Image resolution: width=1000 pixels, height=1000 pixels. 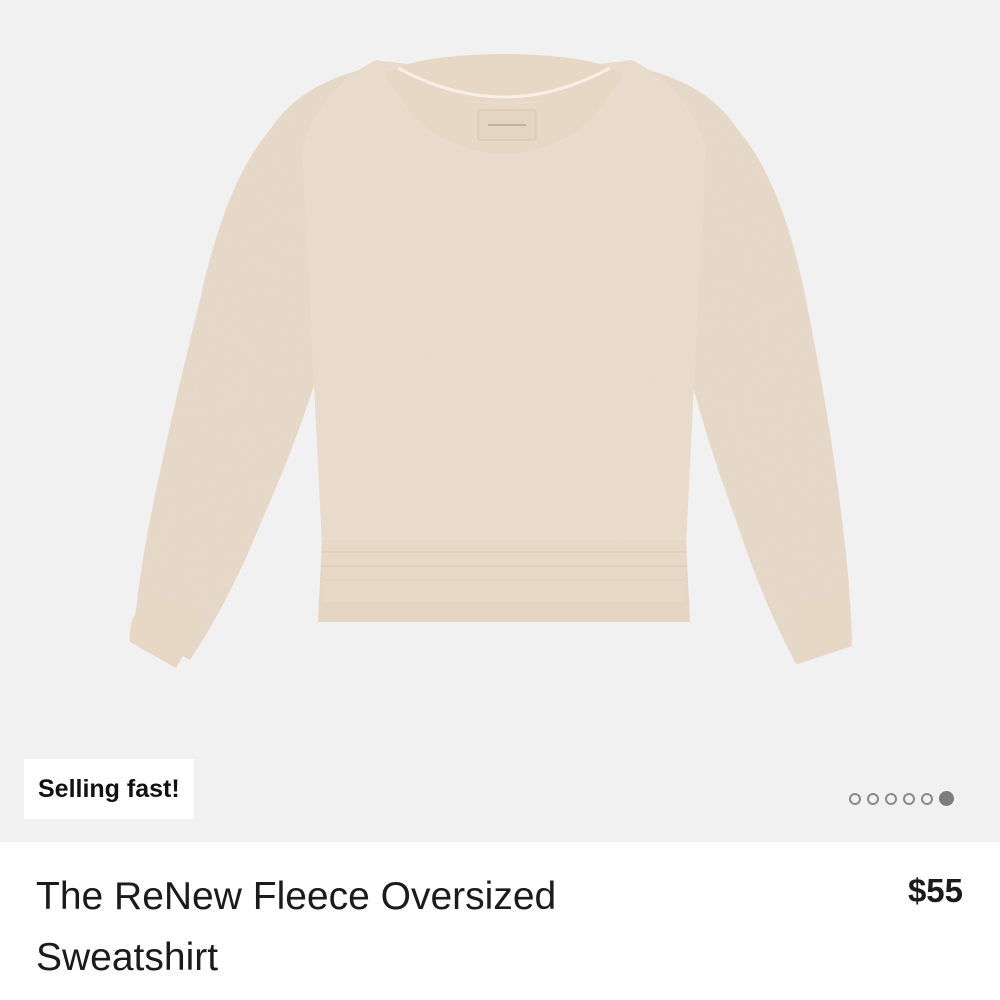 I want to click on image-carousel-indicator, so click(x=901, y=798).